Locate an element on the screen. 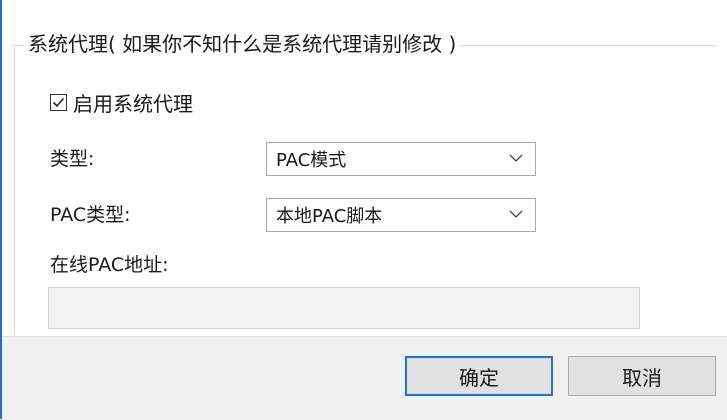 This screenshot has height=420, width=727. ok-button: 确定 is located at coordinates (479, 376).